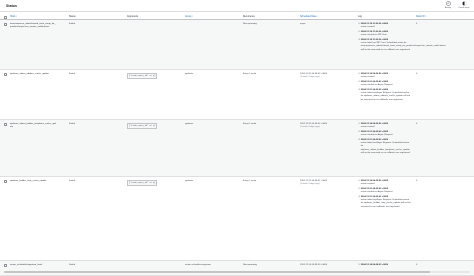 The image size is (474, 276). I want to click on col-log: Log, so click(360, 16).